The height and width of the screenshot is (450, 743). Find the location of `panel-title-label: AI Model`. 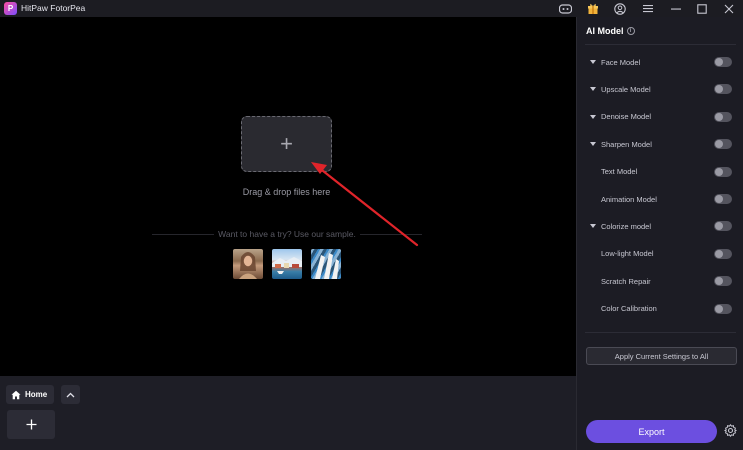

panel-title-label: AI Model is located at coordinates (605, 31).